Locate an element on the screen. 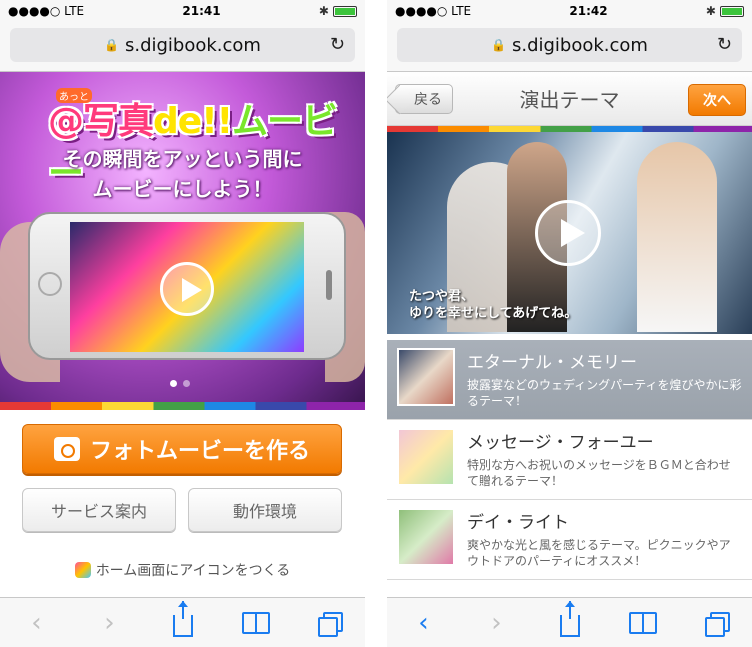 The width and height of the screenshot is (752, 647). home-link-label: ホーム画面にアイコンをつくる is located at coordinates (193, 571).